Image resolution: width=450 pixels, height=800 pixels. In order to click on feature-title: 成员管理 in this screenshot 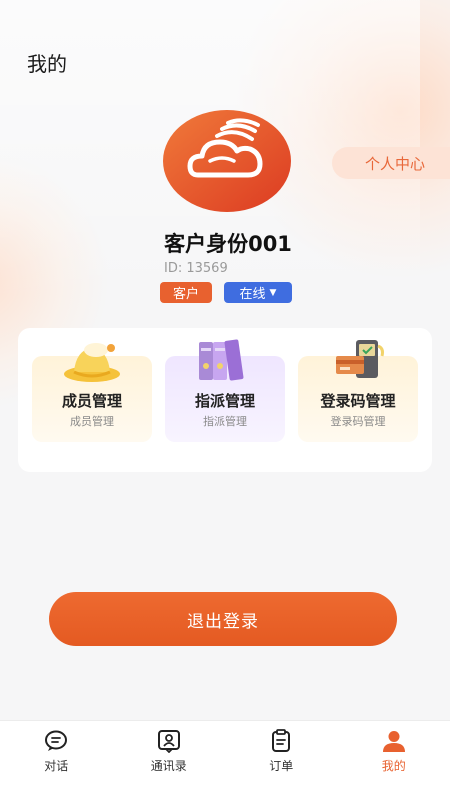, I will do `click(91, 401)`.